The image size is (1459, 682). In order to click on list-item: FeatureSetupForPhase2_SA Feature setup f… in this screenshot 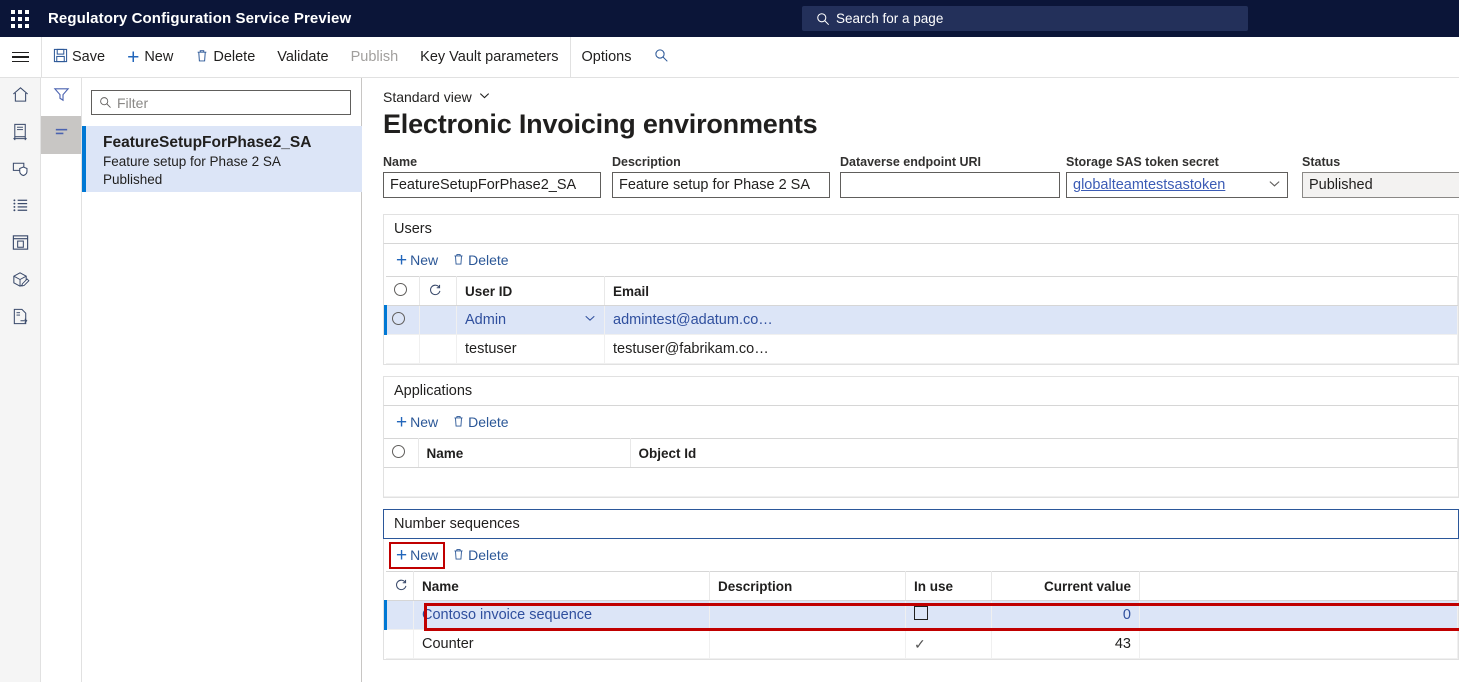, I will do `click(222, 159)`.